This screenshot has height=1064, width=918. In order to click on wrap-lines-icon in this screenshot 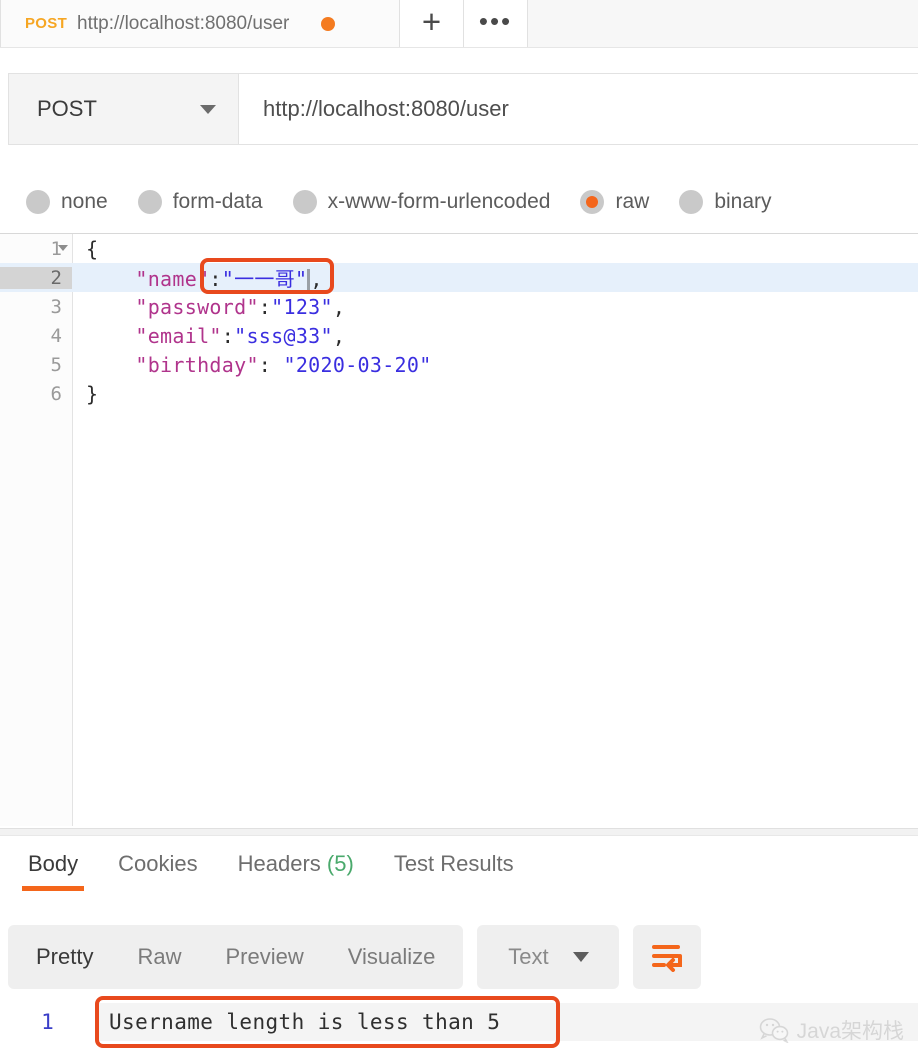, I will do `click(667, 958)`.